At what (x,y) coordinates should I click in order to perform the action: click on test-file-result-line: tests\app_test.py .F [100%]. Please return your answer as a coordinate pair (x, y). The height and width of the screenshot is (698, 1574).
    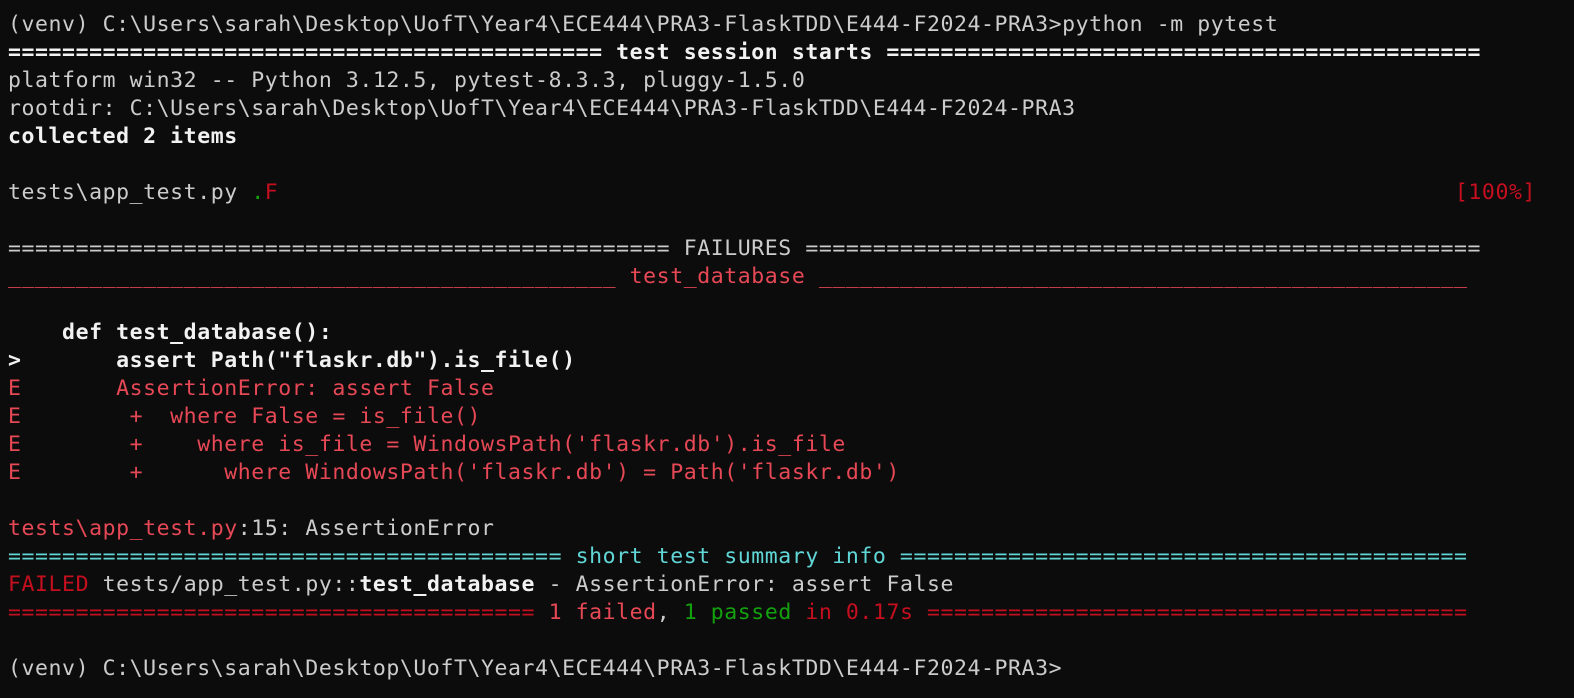
    Looking at the image, I should click on (788, 193).